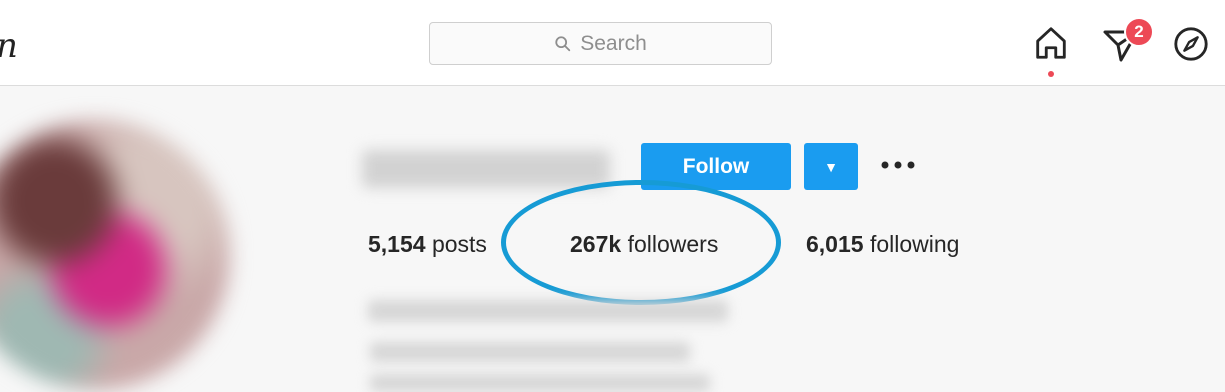  I want to click on followers-count: 267k, so click(596, 244).